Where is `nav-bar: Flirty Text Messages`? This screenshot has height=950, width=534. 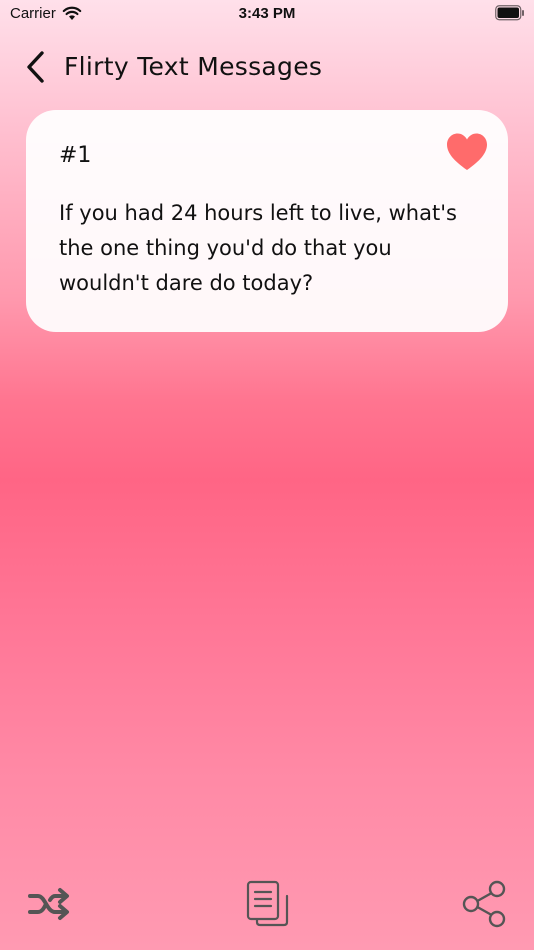
nav-bar: Flirty Text Messages is located at coordinates (267, 68).